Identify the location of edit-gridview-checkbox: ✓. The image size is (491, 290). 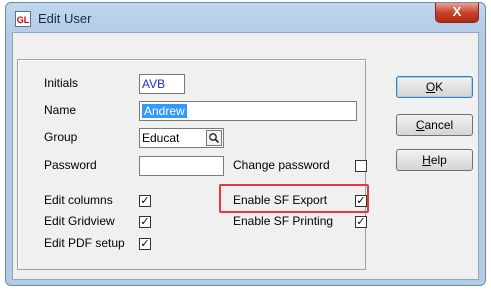
(145, 222).